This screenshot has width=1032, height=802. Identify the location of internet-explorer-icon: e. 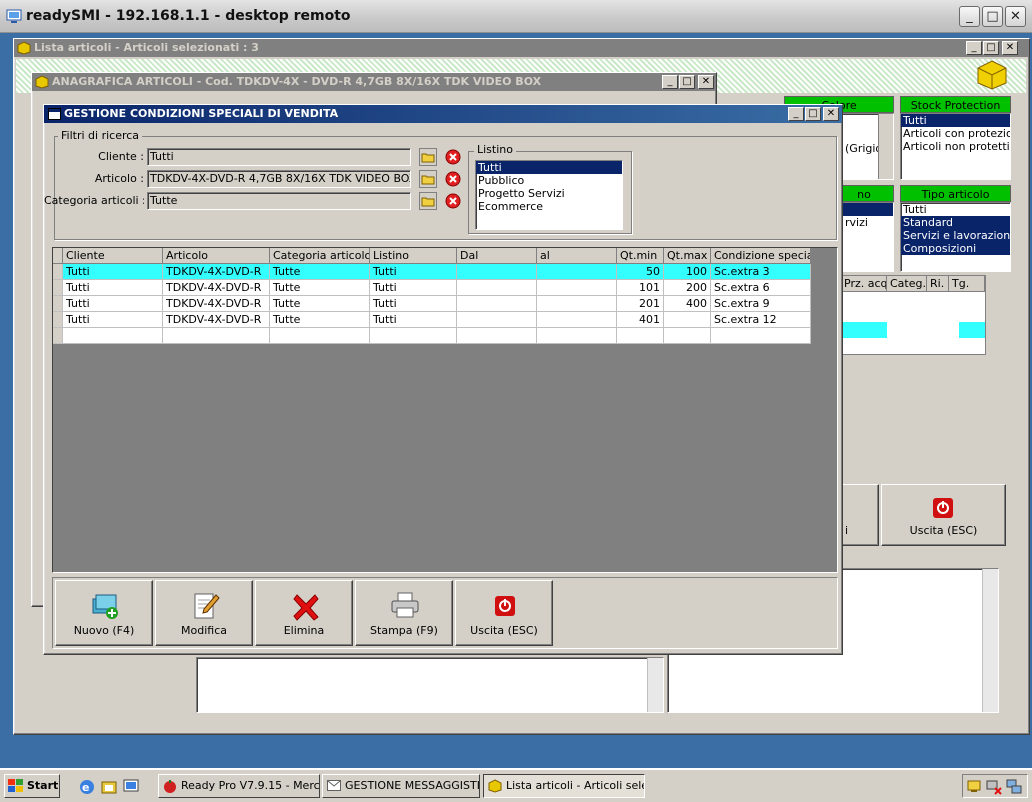
(87, 787).